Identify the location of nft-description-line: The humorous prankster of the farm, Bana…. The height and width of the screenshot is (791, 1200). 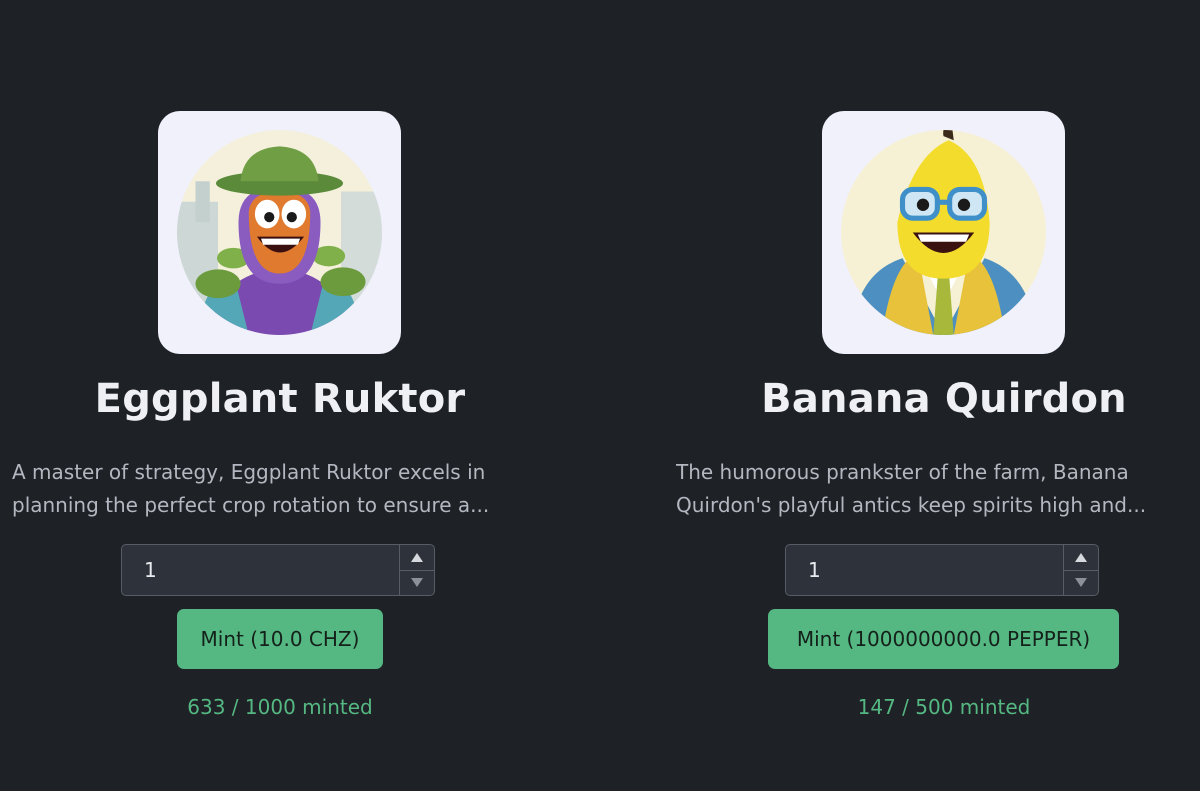
(902, 472).